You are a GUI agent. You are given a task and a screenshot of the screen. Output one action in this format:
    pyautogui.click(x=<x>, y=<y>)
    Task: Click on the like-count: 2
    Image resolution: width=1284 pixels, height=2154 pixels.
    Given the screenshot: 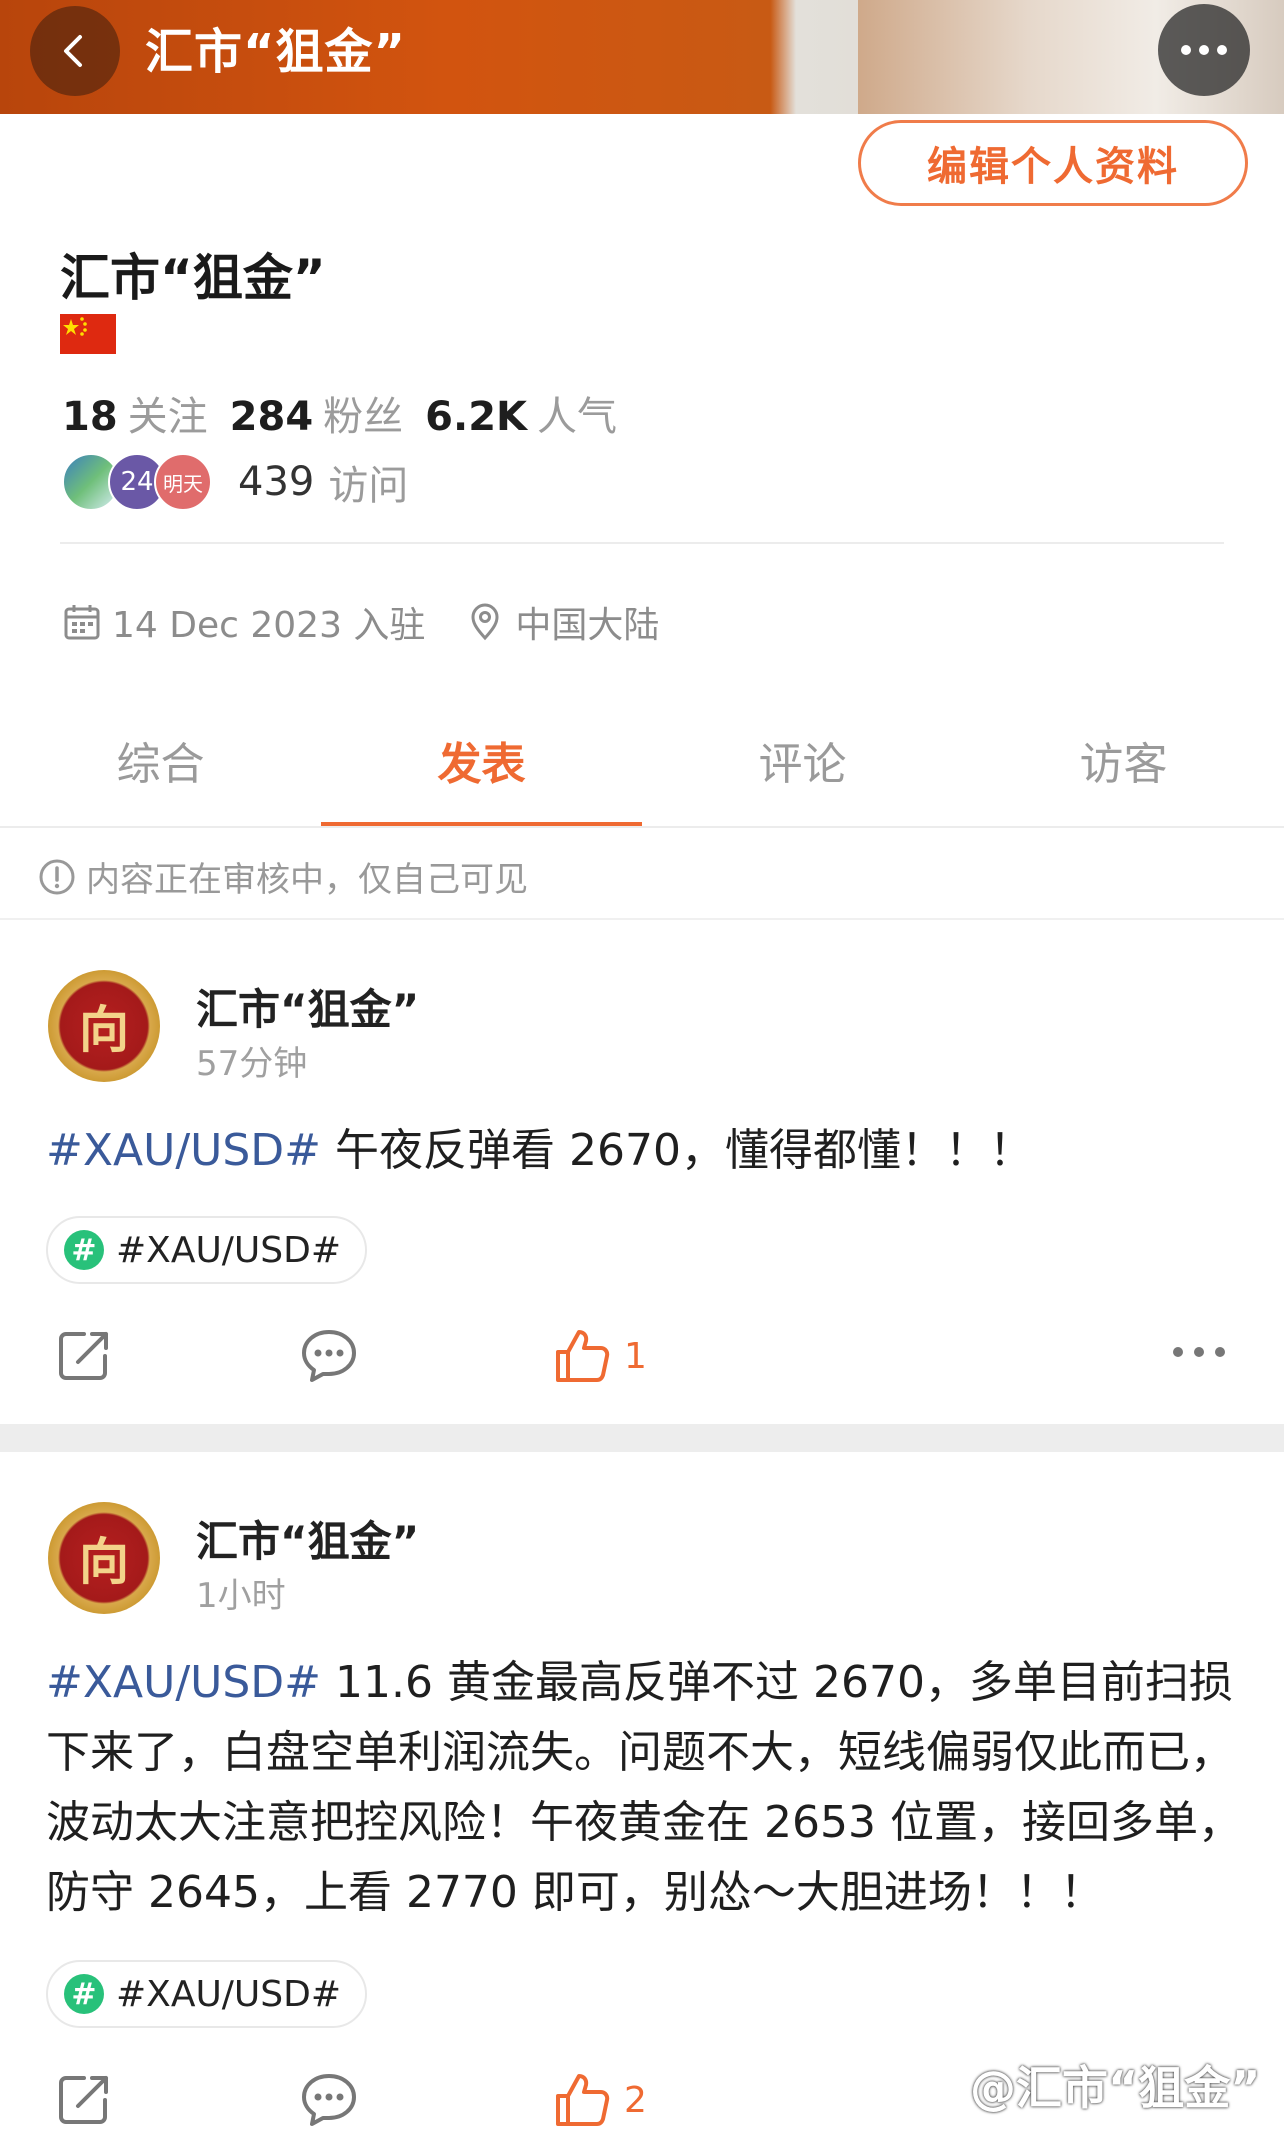 What is the action you would take?
    pyautogui.click(x=635, y=2100)
    